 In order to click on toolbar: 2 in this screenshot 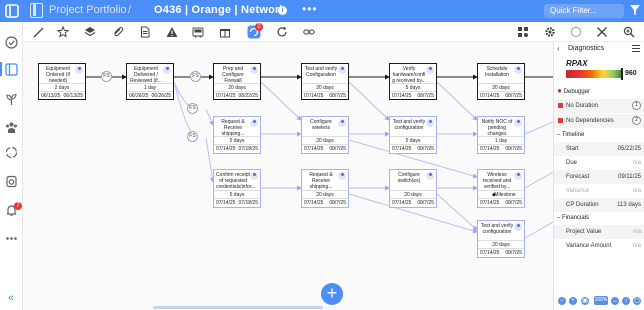, I will do `click(333, 32)`.